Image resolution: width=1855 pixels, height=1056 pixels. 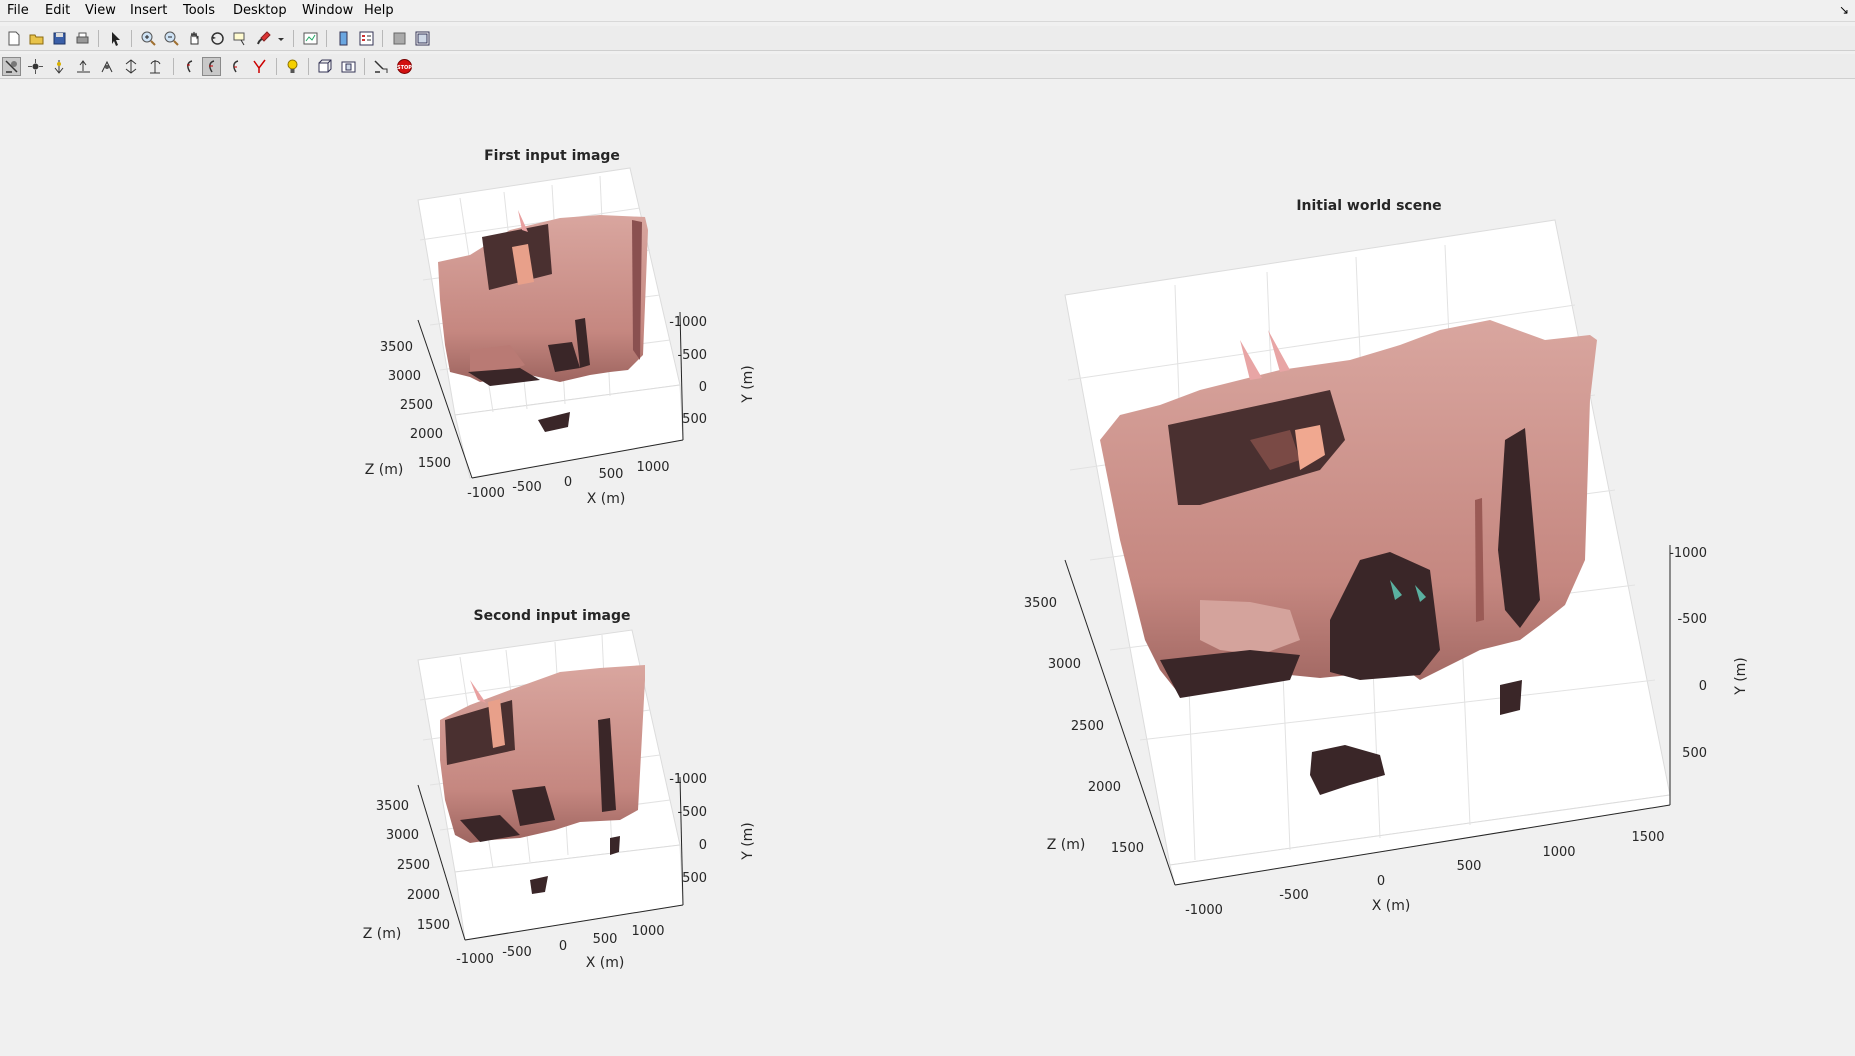 What do you see at coordinates (82, 38) in the screenshot?
I see `print-figure-icon` at bounding box center [82, 38].